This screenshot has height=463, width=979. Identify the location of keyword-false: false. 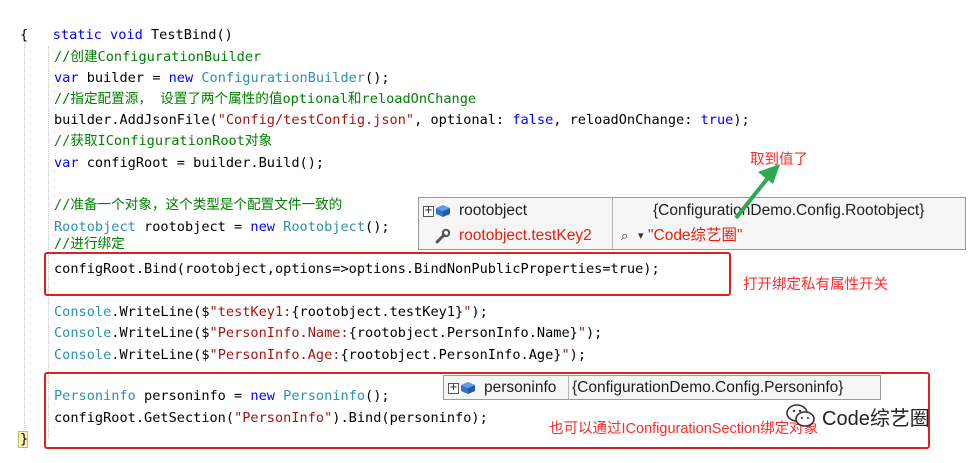
(533, 120).